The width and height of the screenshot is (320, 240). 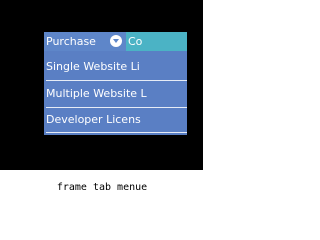 I want to click on dropdown-item-single-website: Single Website Li, so click(x=115, y=67).